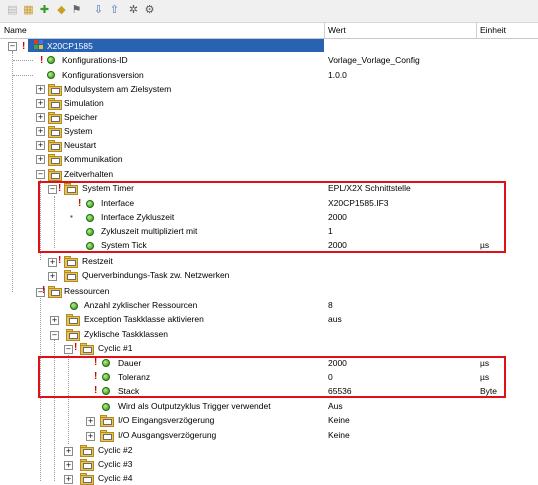 This screenshot has height=485, width=538. What do you see at coordinates (76, 10) in the screenshot?
I see `filter-icon: ⚑` at bounding box center [76, 10].